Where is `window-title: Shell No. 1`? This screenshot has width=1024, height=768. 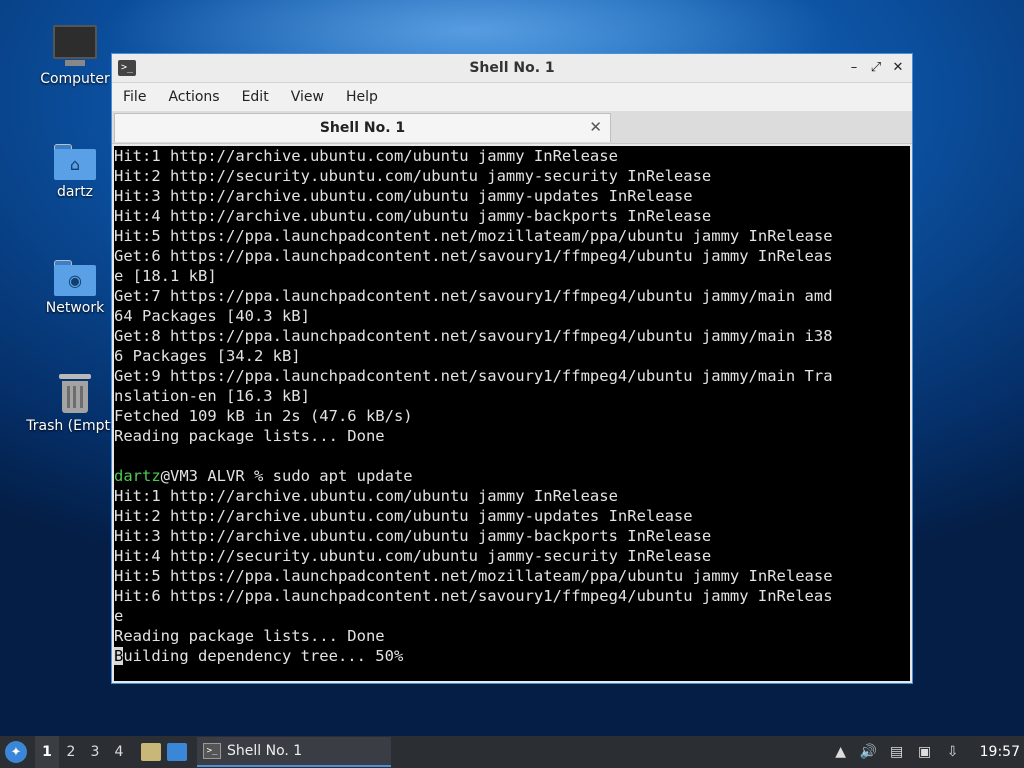 window-title: Shell No. 1 is located at coordinates (512, 68).